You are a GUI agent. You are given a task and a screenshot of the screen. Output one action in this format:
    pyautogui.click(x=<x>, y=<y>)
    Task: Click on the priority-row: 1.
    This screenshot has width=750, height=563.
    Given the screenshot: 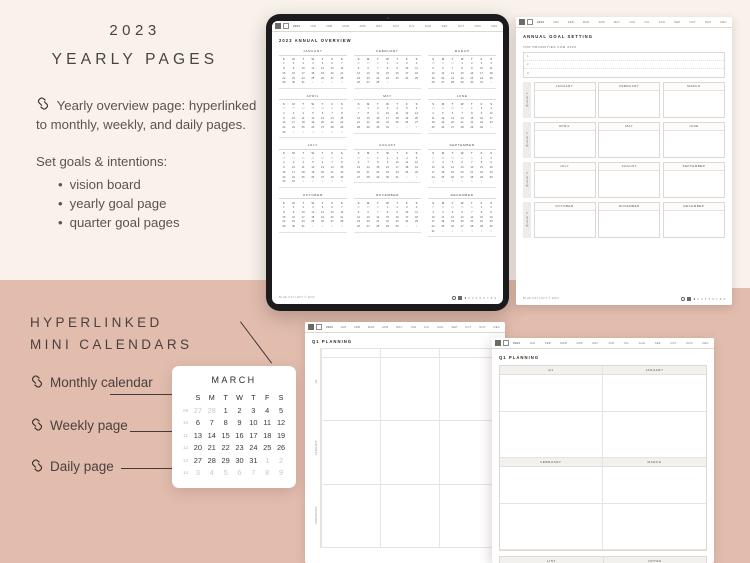 What is the action you would take?
    pyautogui.click(x=624, y=57)
    